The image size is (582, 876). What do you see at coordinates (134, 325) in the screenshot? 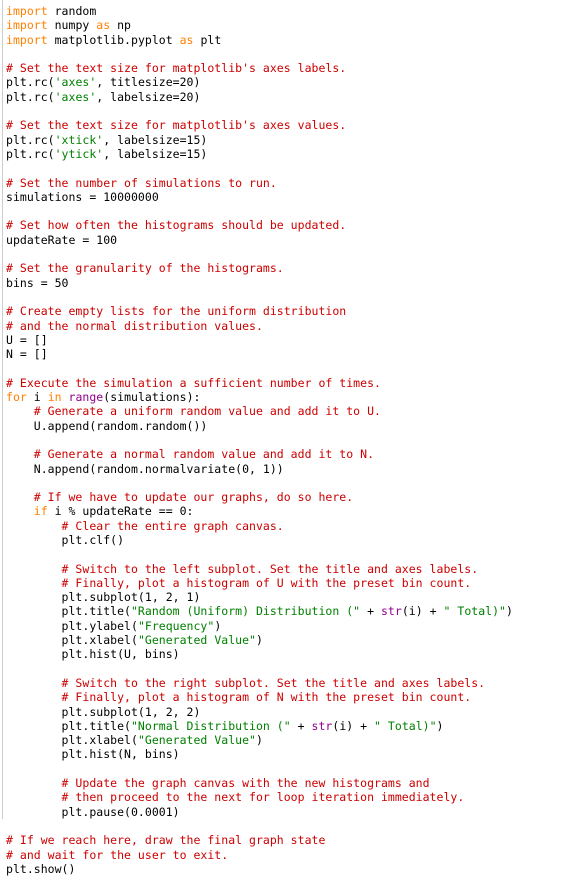
I see `code-token-com: # and the normal distribution values.` at bounding box center [134, 325].